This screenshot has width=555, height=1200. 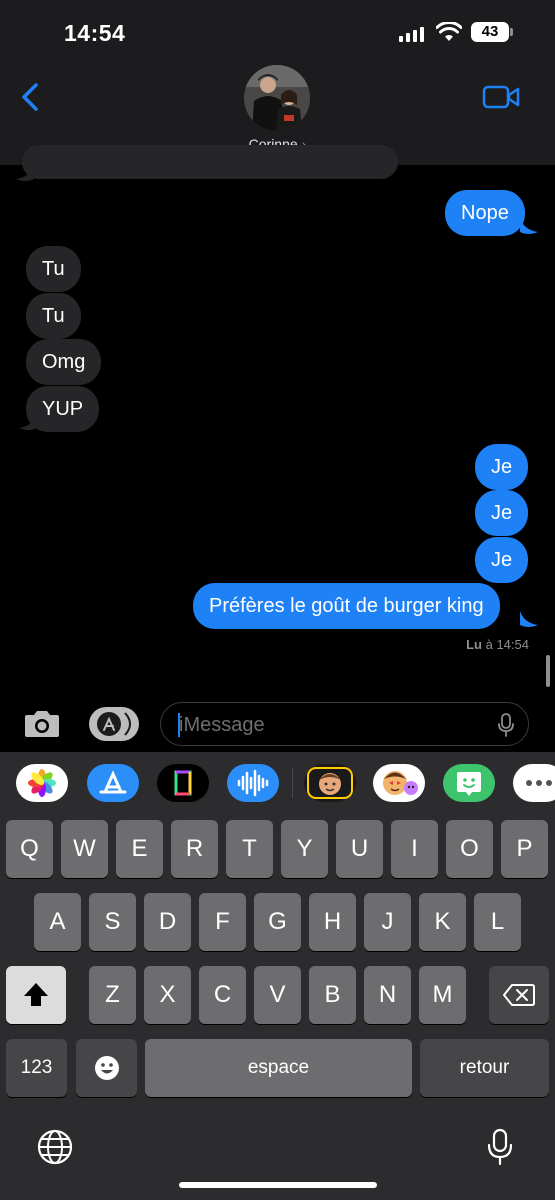 I want to click on key-r: R, so click(x=194, y=849).